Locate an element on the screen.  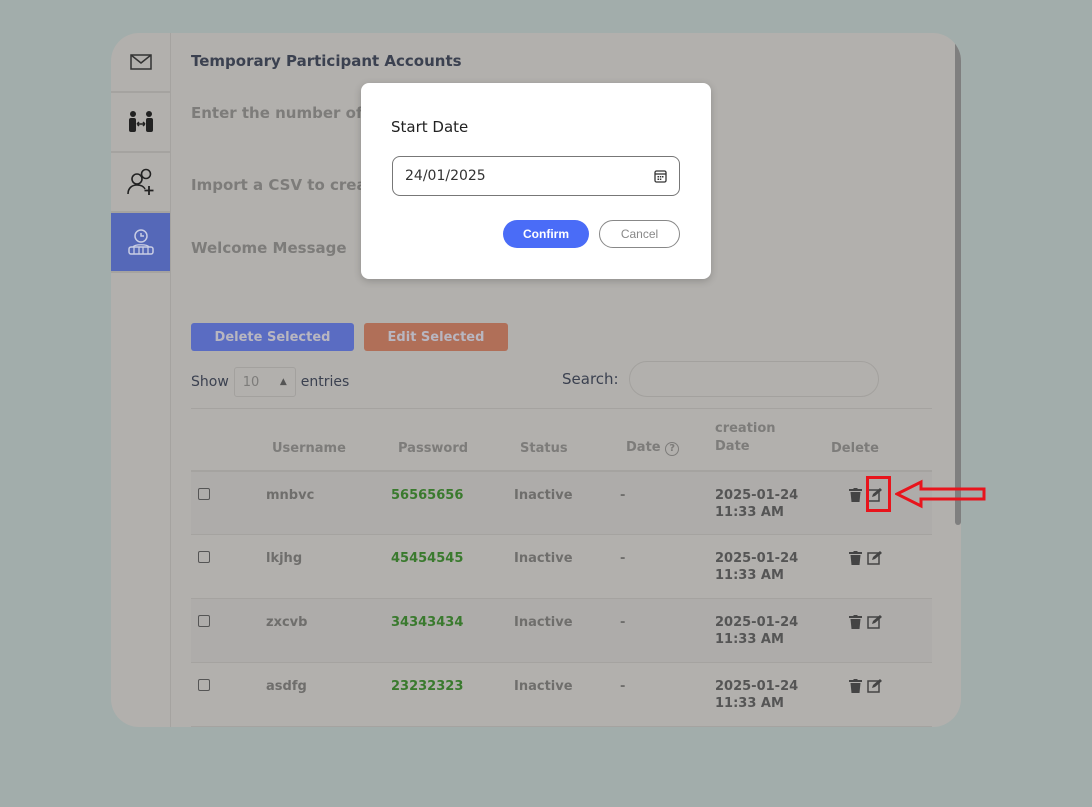
number-label: Enter the number of a is located at coordinates (284, 113).